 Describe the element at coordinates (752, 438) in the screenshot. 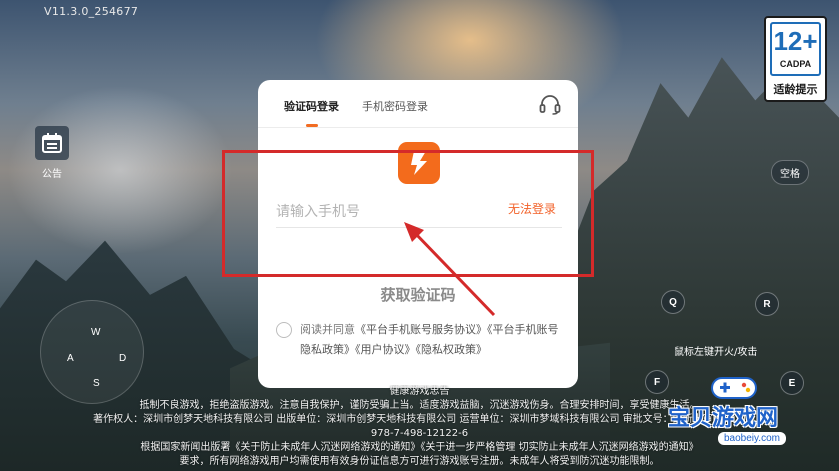

I see `watermark-domain: baobeiy.com` at that location.